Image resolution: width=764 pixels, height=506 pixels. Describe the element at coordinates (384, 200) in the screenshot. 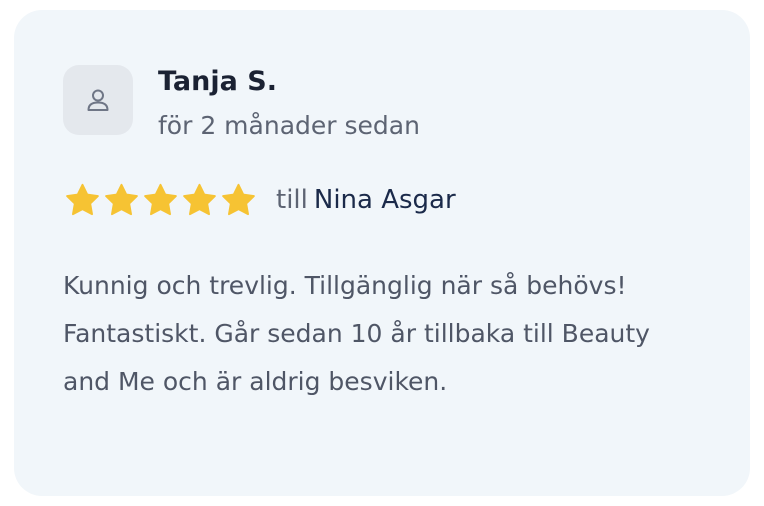

I see `recipient-name: Nina Asgar` at that location.